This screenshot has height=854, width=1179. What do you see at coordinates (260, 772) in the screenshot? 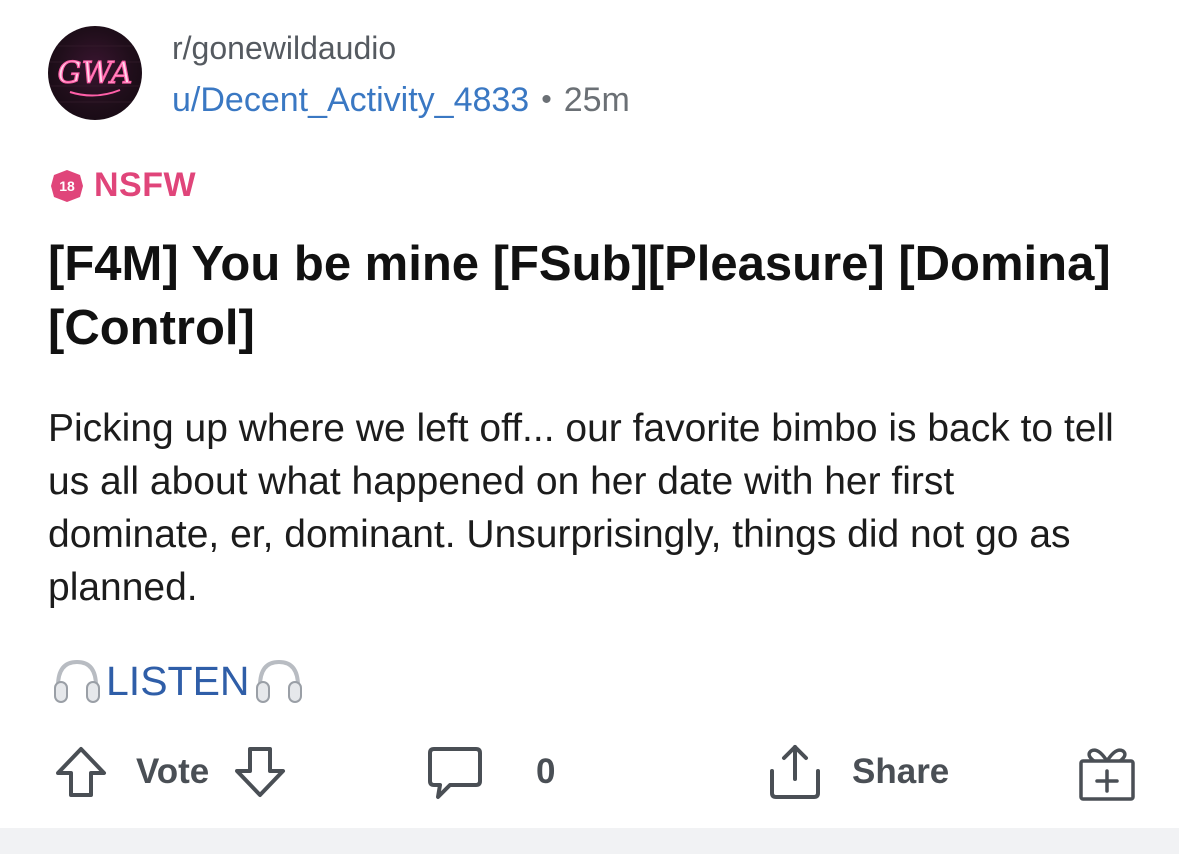
I see `arrow-down-icon` at bounding box center [260, 772].